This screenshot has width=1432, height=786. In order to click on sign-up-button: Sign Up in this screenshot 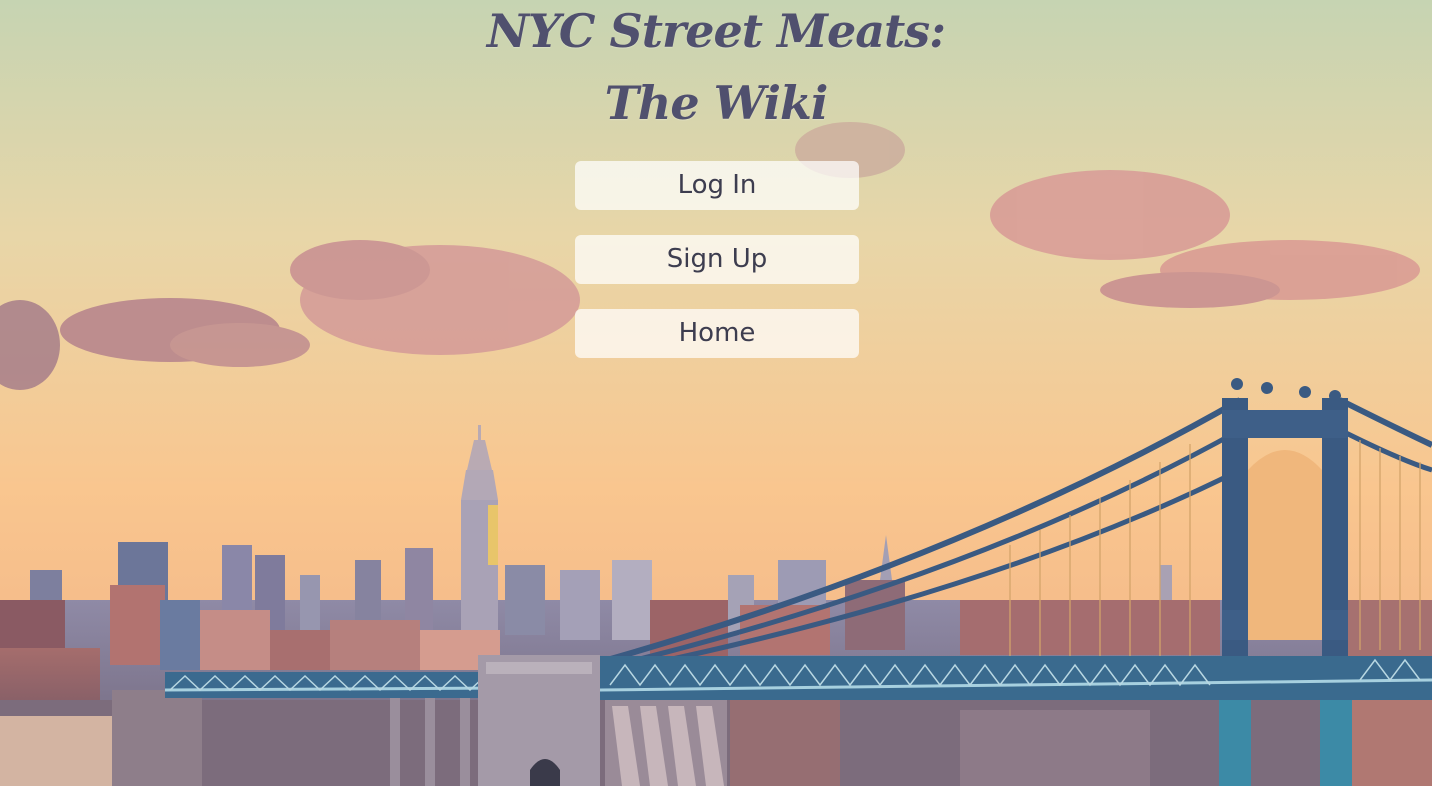, I will do `click(717, 259)`.